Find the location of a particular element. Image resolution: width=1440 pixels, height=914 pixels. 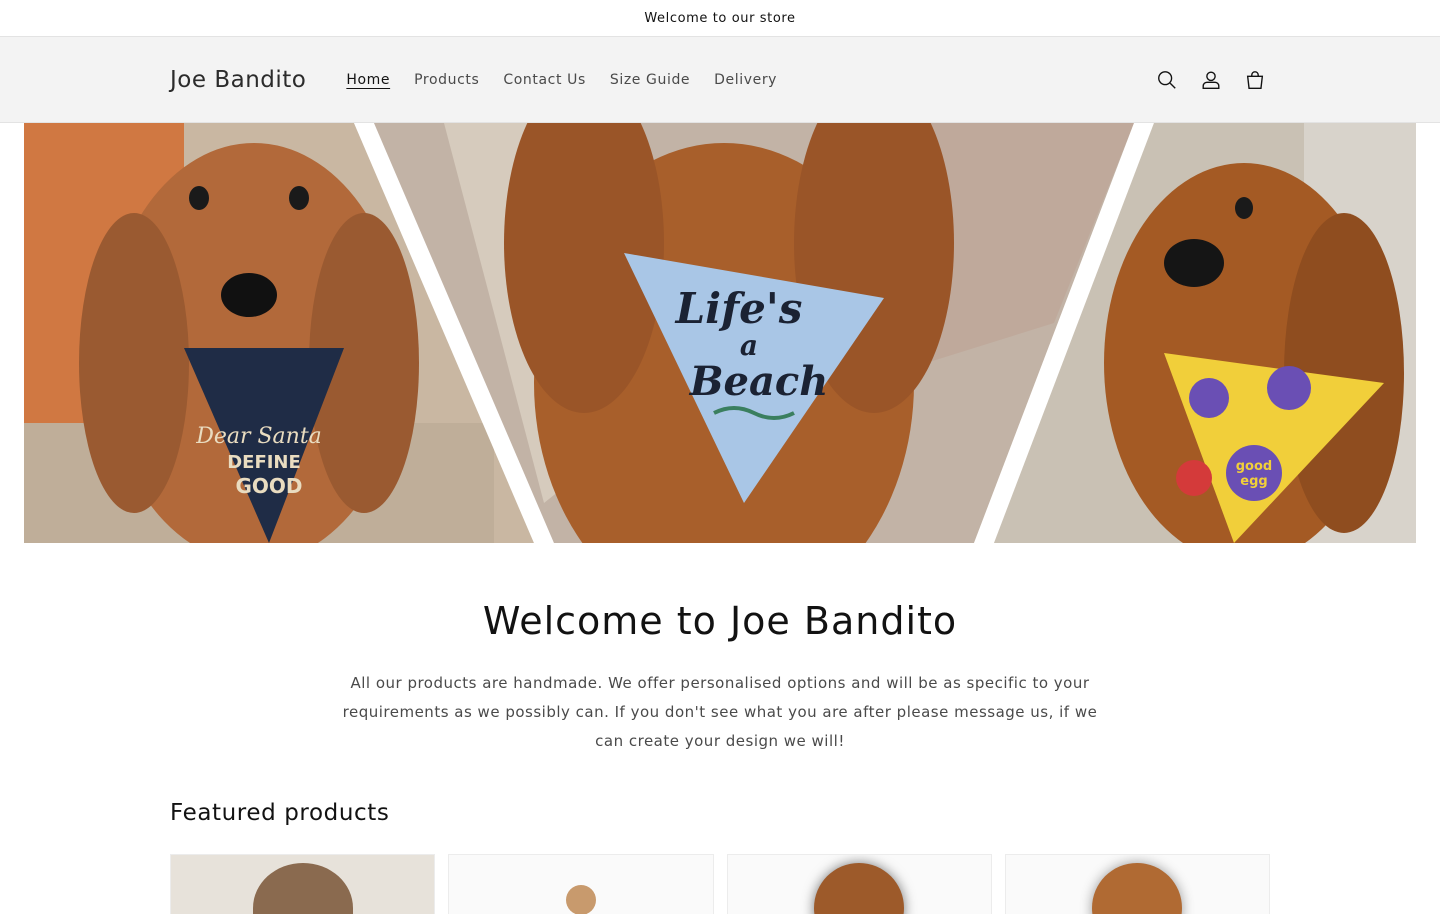

hero-bandana-text-2: DEFINE is located at coordinates (264, 462).